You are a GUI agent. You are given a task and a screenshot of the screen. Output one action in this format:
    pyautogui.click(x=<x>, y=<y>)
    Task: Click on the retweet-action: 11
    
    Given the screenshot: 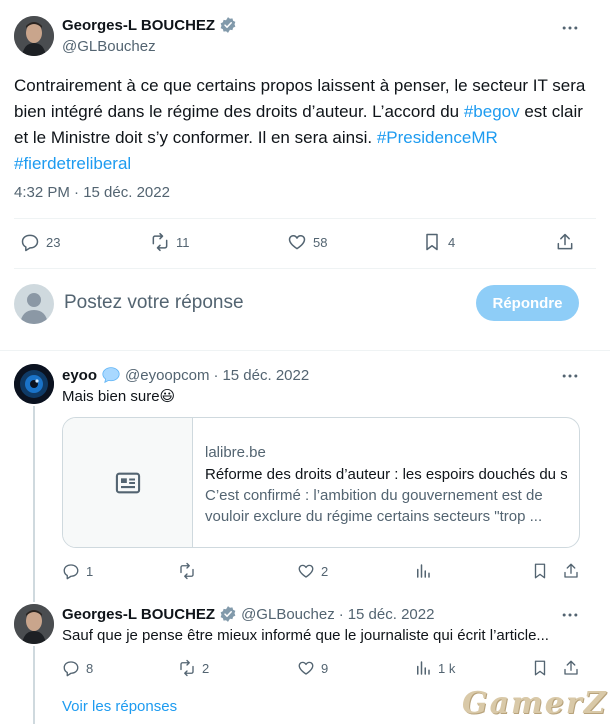 What is the action you would take?
    pyautogui.click(x=170, y=242)
    